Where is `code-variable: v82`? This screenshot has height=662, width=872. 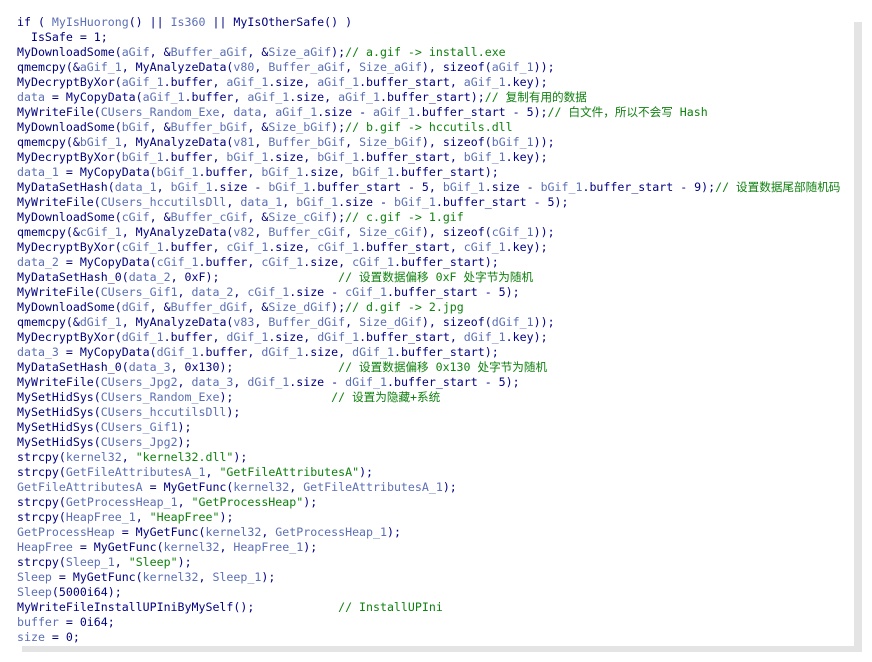
code-variable: v82 is located at coordinates (244, 232).